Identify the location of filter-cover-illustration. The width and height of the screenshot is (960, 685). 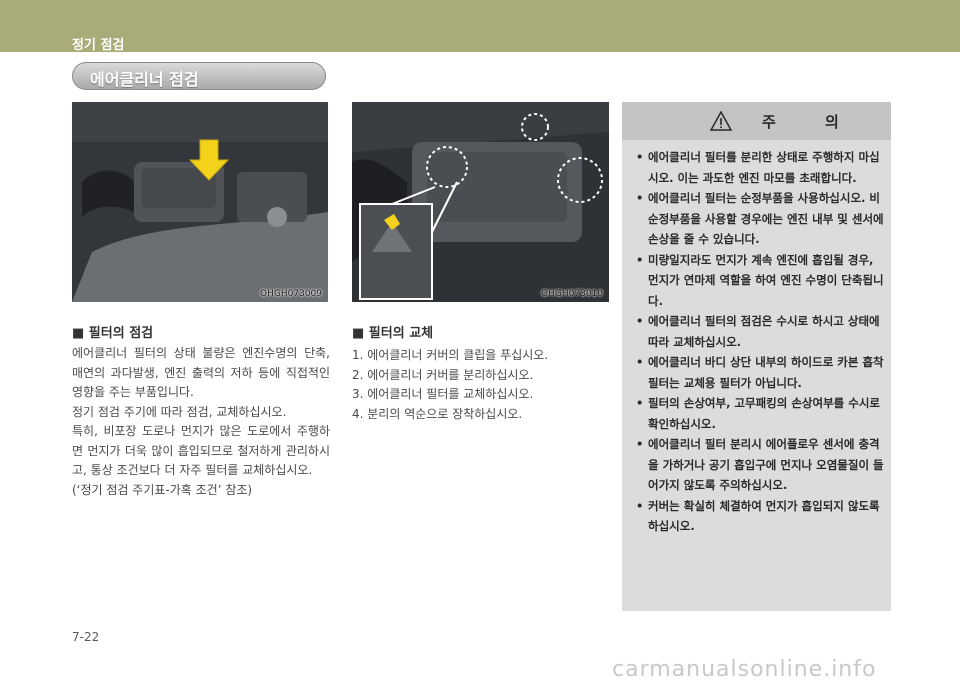
(480, 202).